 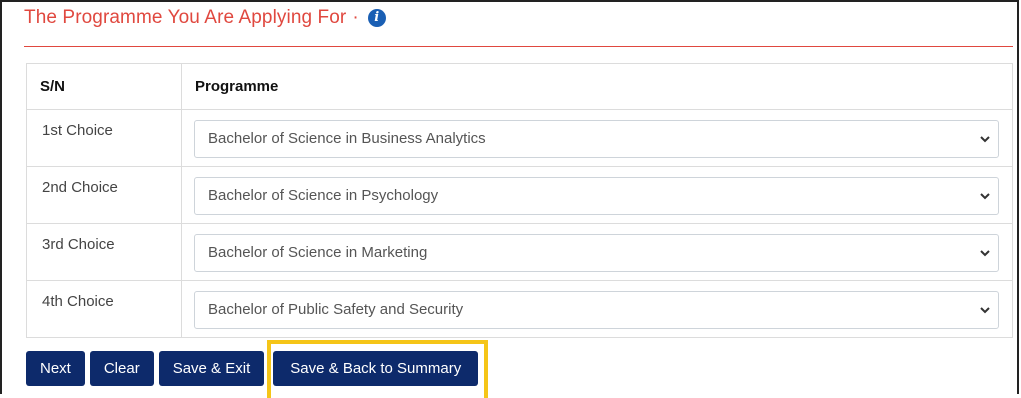 I want to click on choice-label: 1st Choice, so click(x=104, y=138).